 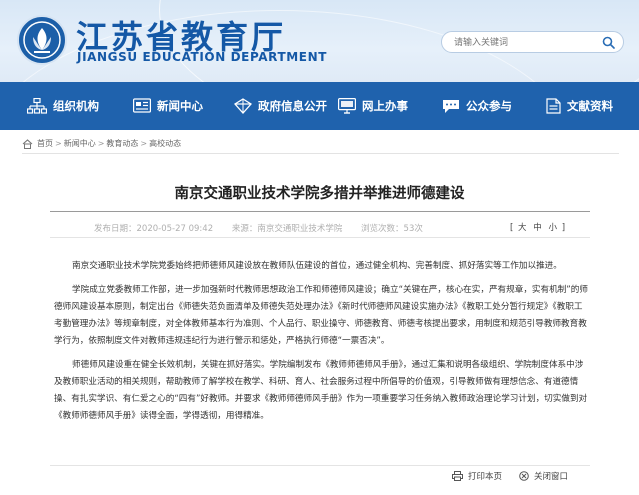 I want to click on org-chart-icon, so click(x=37, y=106).